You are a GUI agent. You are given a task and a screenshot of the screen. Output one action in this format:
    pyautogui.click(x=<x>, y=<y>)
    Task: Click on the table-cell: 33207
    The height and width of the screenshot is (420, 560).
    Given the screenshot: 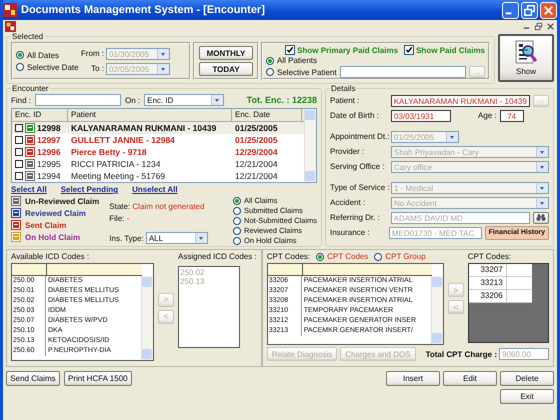 What is the action you would take?
    pyautogui.click(x=487, y=270)
    